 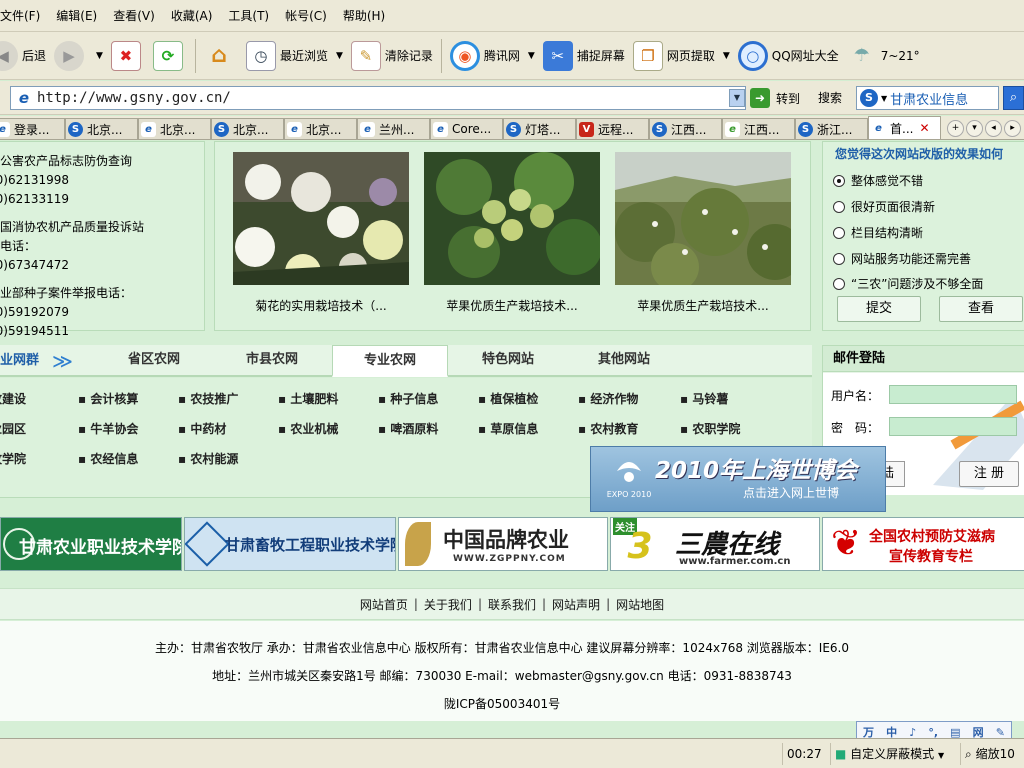 I want to click on net-group-link: ▪ 土壤肥料, so click(x=308, y=398).